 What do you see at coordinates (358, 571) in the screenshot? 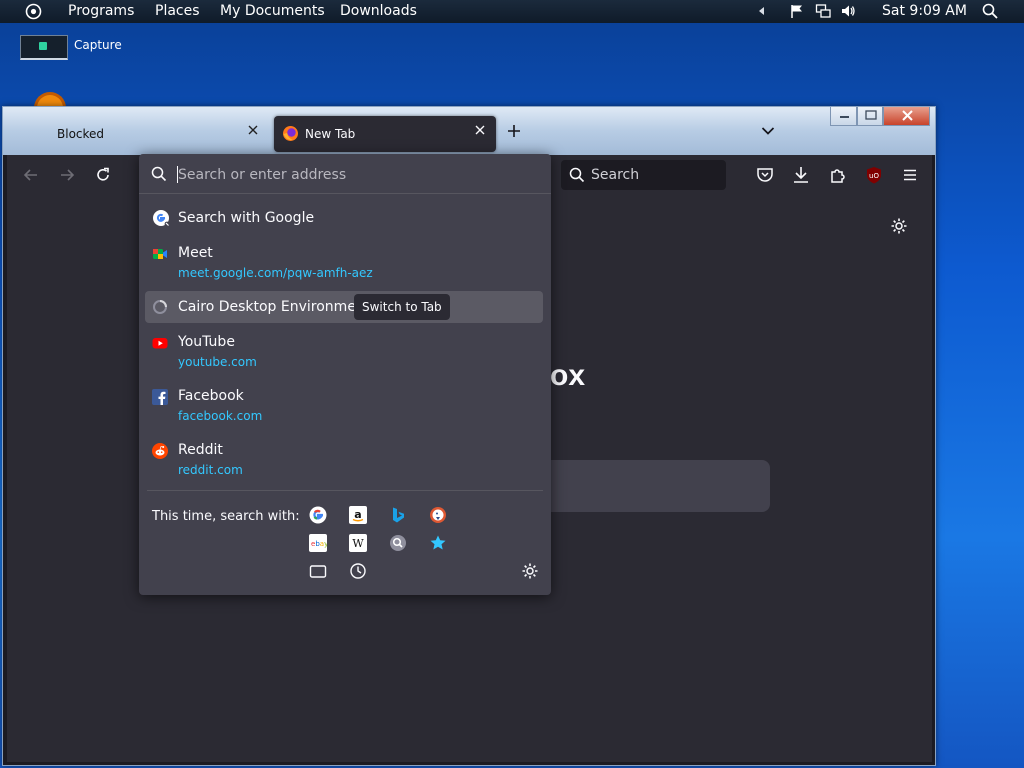
I see `history-icon` at bounding box center [358, 571].